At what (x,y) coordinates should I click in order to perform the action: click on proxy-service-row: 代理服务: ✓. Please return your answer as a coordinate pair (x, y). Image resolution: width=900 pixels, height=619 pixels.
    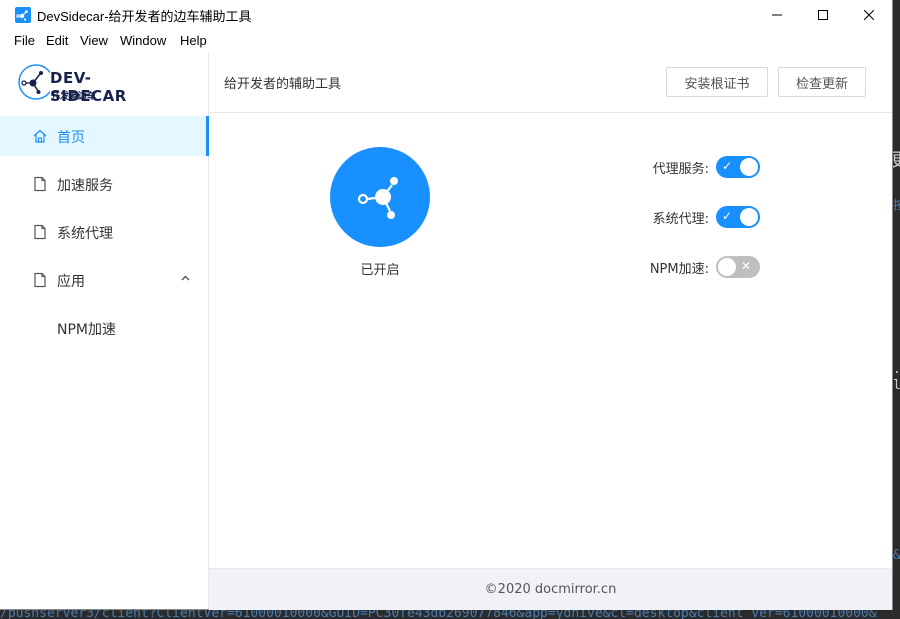
    Looking at the image, I should click on (689, 167).